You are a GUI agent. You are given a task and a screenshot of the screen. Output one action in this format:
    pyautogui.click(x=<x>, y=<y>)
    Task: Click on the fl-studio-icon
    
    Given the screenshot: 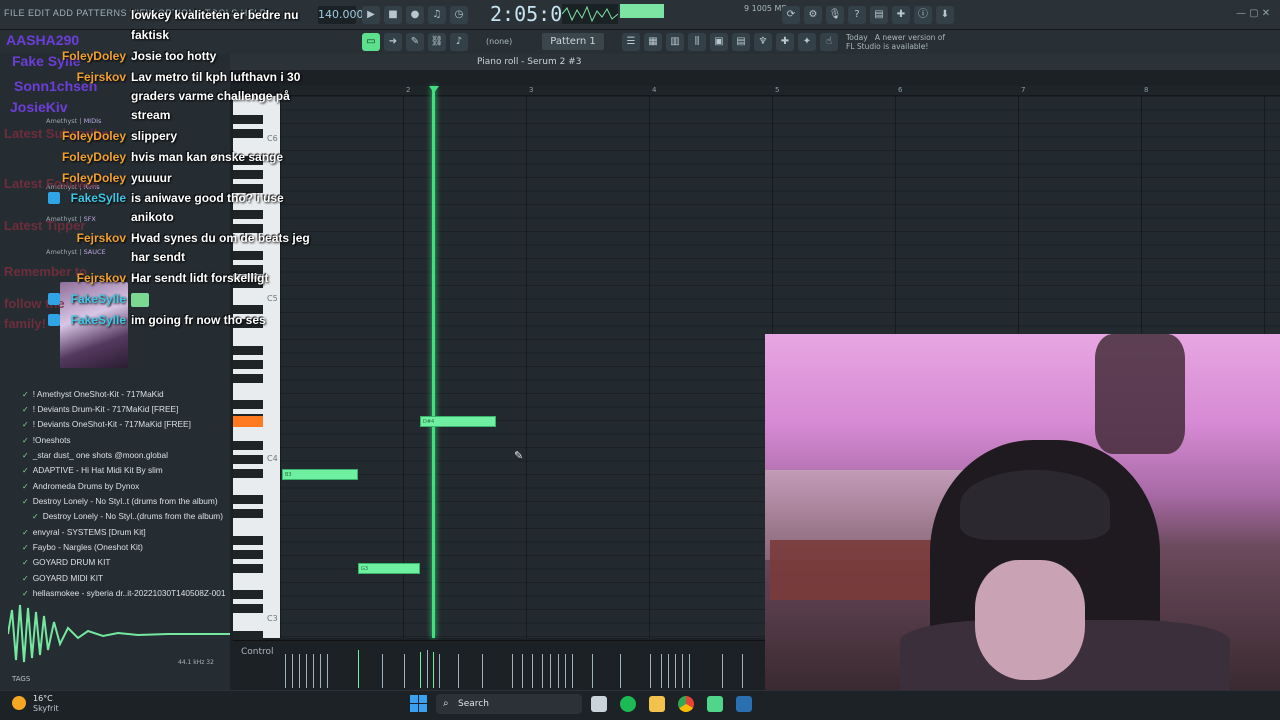 What is the action you would take?
    pyautogui.click(x=715, y=704)
    